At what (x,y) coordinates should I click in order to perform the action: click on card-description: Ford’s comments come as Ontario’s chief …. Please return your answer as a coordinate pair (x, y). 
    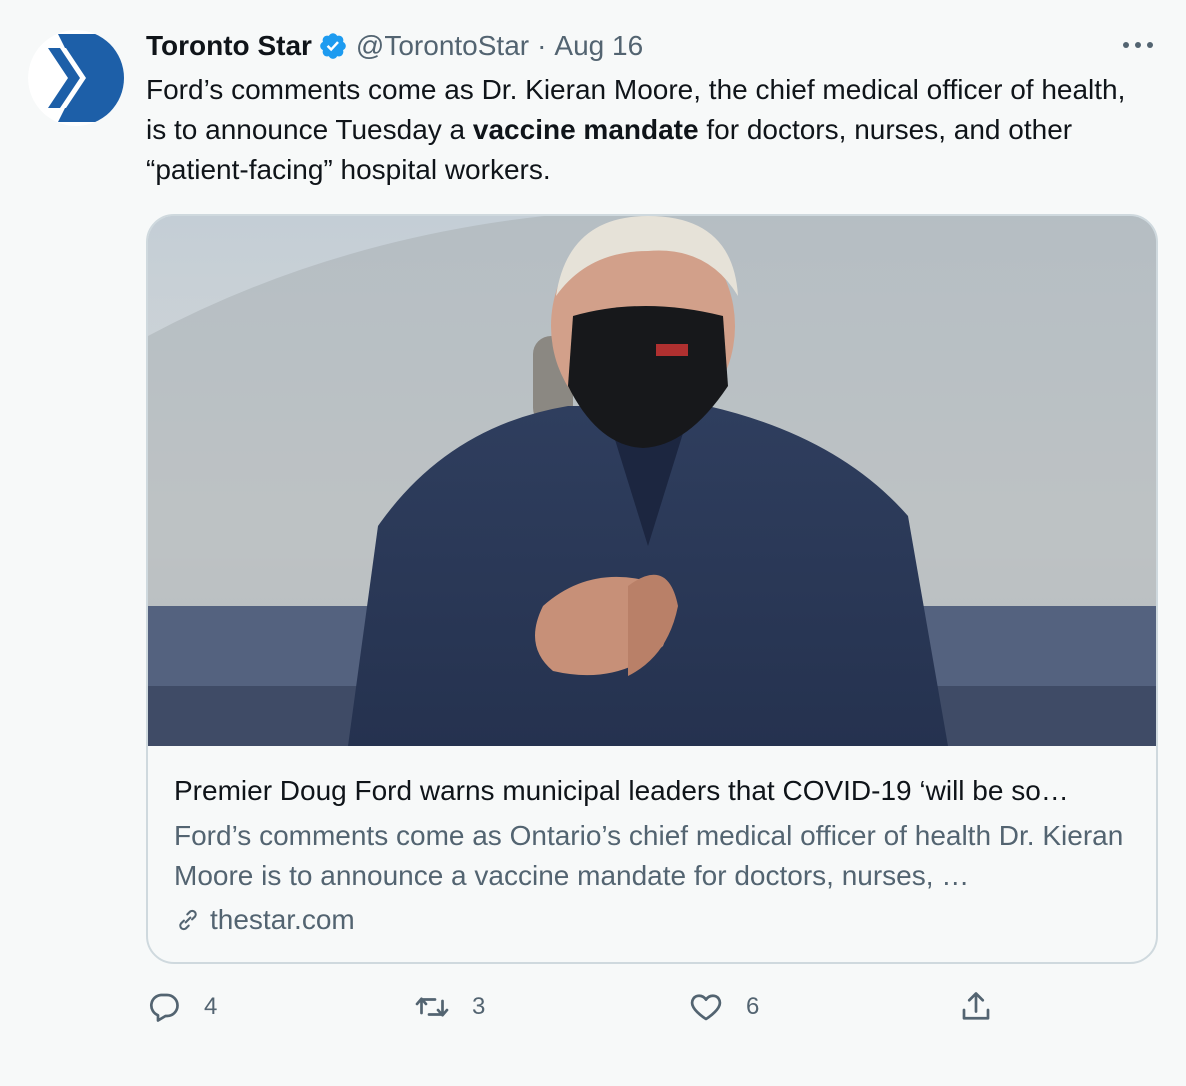
    Looking at the image, I should click on (649, 855).